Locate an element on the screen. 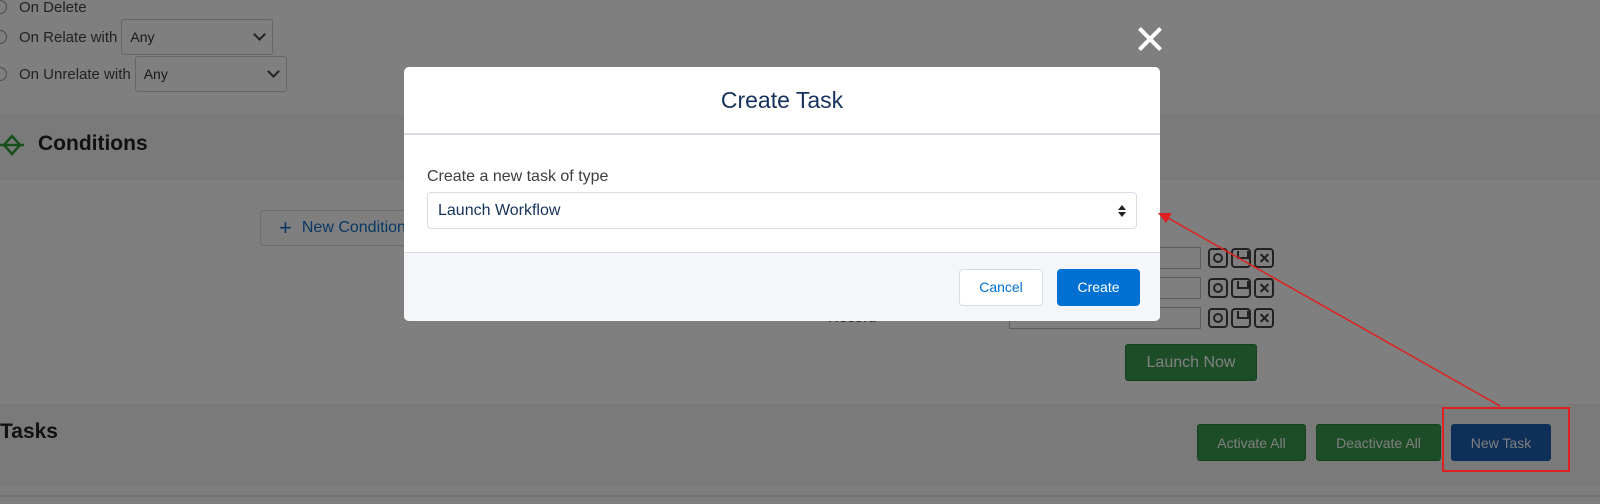 The height and width of the screenshot is (504, 1600). task-type-select: Launch Workflow is located at coordinates (782, 210).